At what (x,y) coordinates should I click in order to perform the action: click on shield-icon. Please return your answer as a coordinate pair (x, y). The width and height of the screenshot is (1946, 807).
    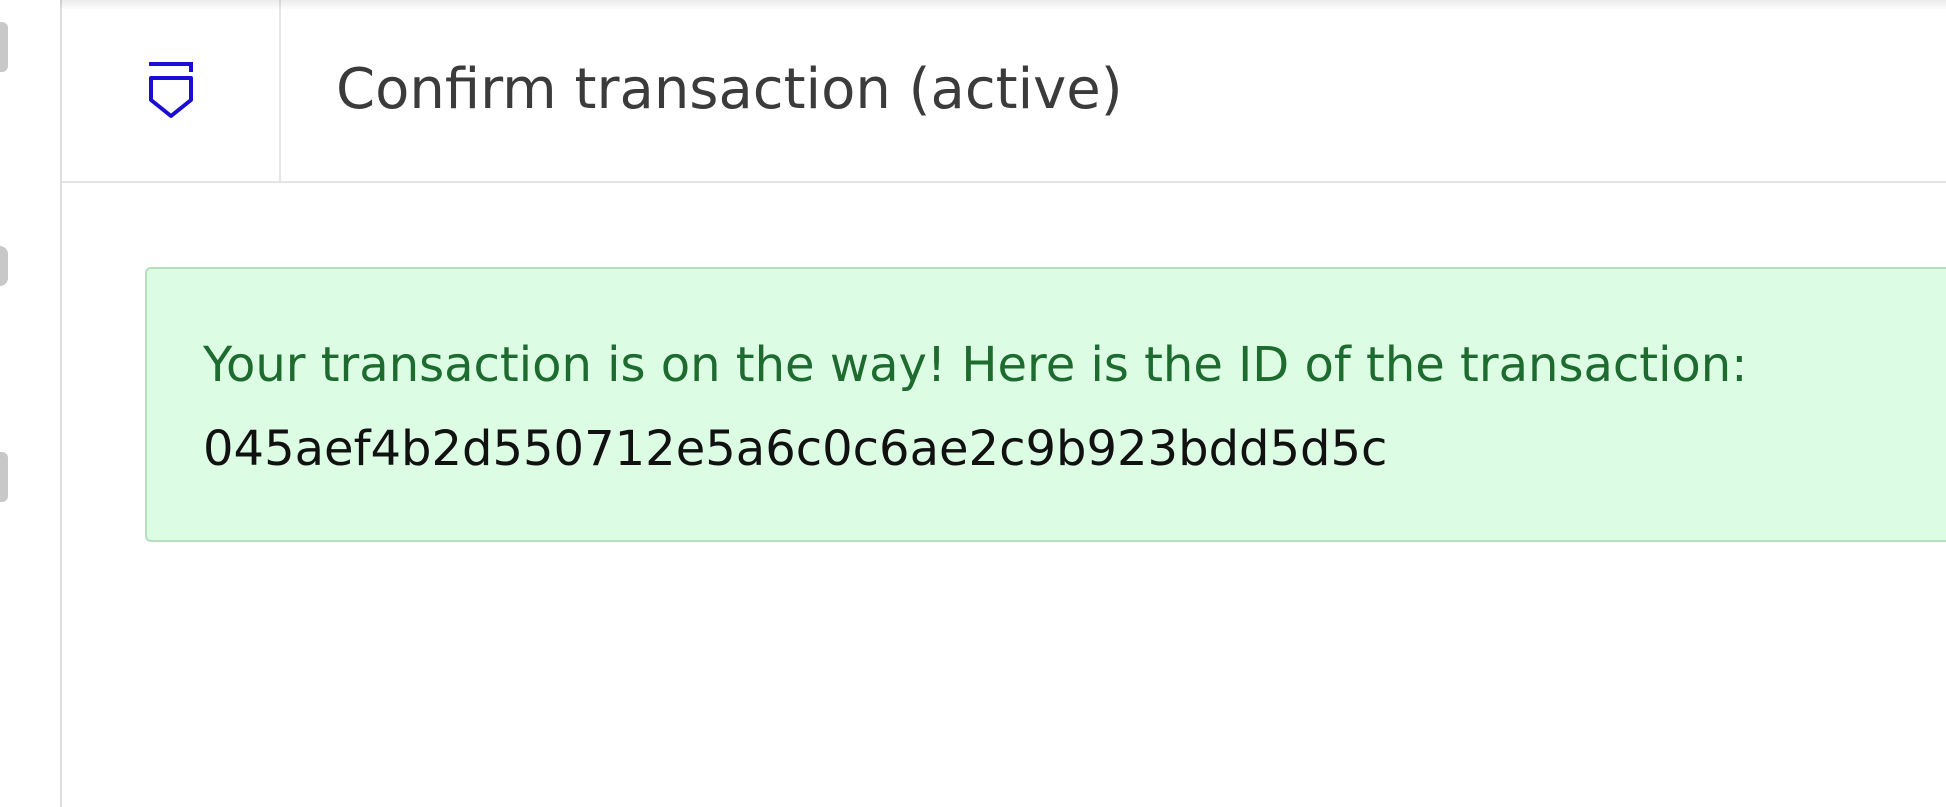
    Looking at the image, I should click on (171, 90).